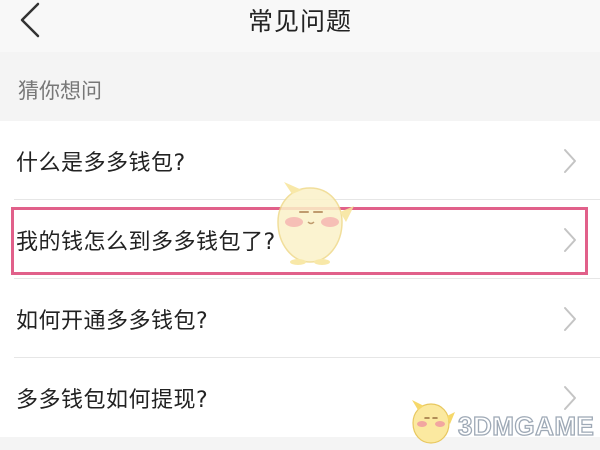 This screenshot has width=600, height=450. Describe the element at coordinates (60, 91) in the screenshot. I see `section-heading: 猜你想问` at that location.